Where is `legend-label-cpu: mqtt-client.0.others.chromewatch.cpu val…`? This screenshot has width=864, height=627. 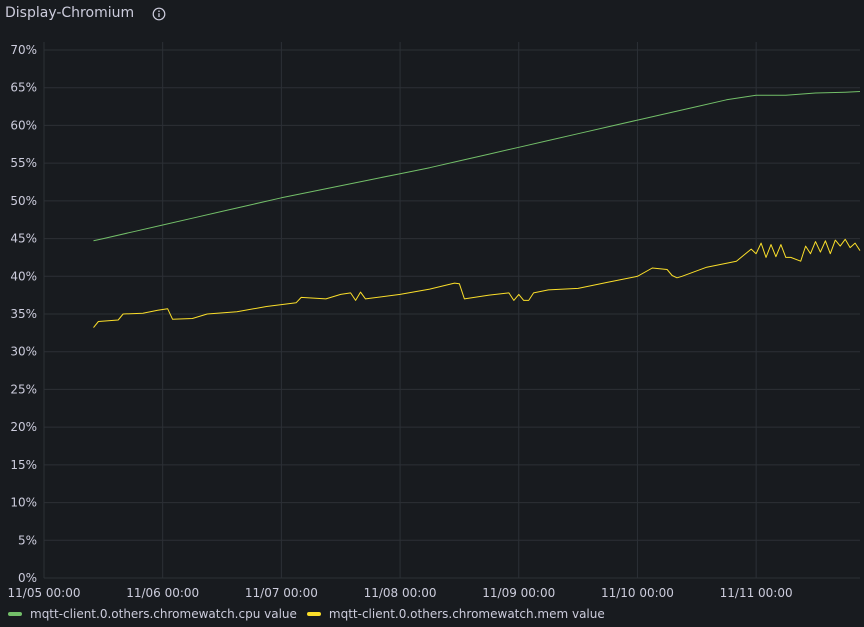
legend-label-cpu: mqtt-client.0.others.chromewatch.cpu val… is located at coordinates (163, 614).